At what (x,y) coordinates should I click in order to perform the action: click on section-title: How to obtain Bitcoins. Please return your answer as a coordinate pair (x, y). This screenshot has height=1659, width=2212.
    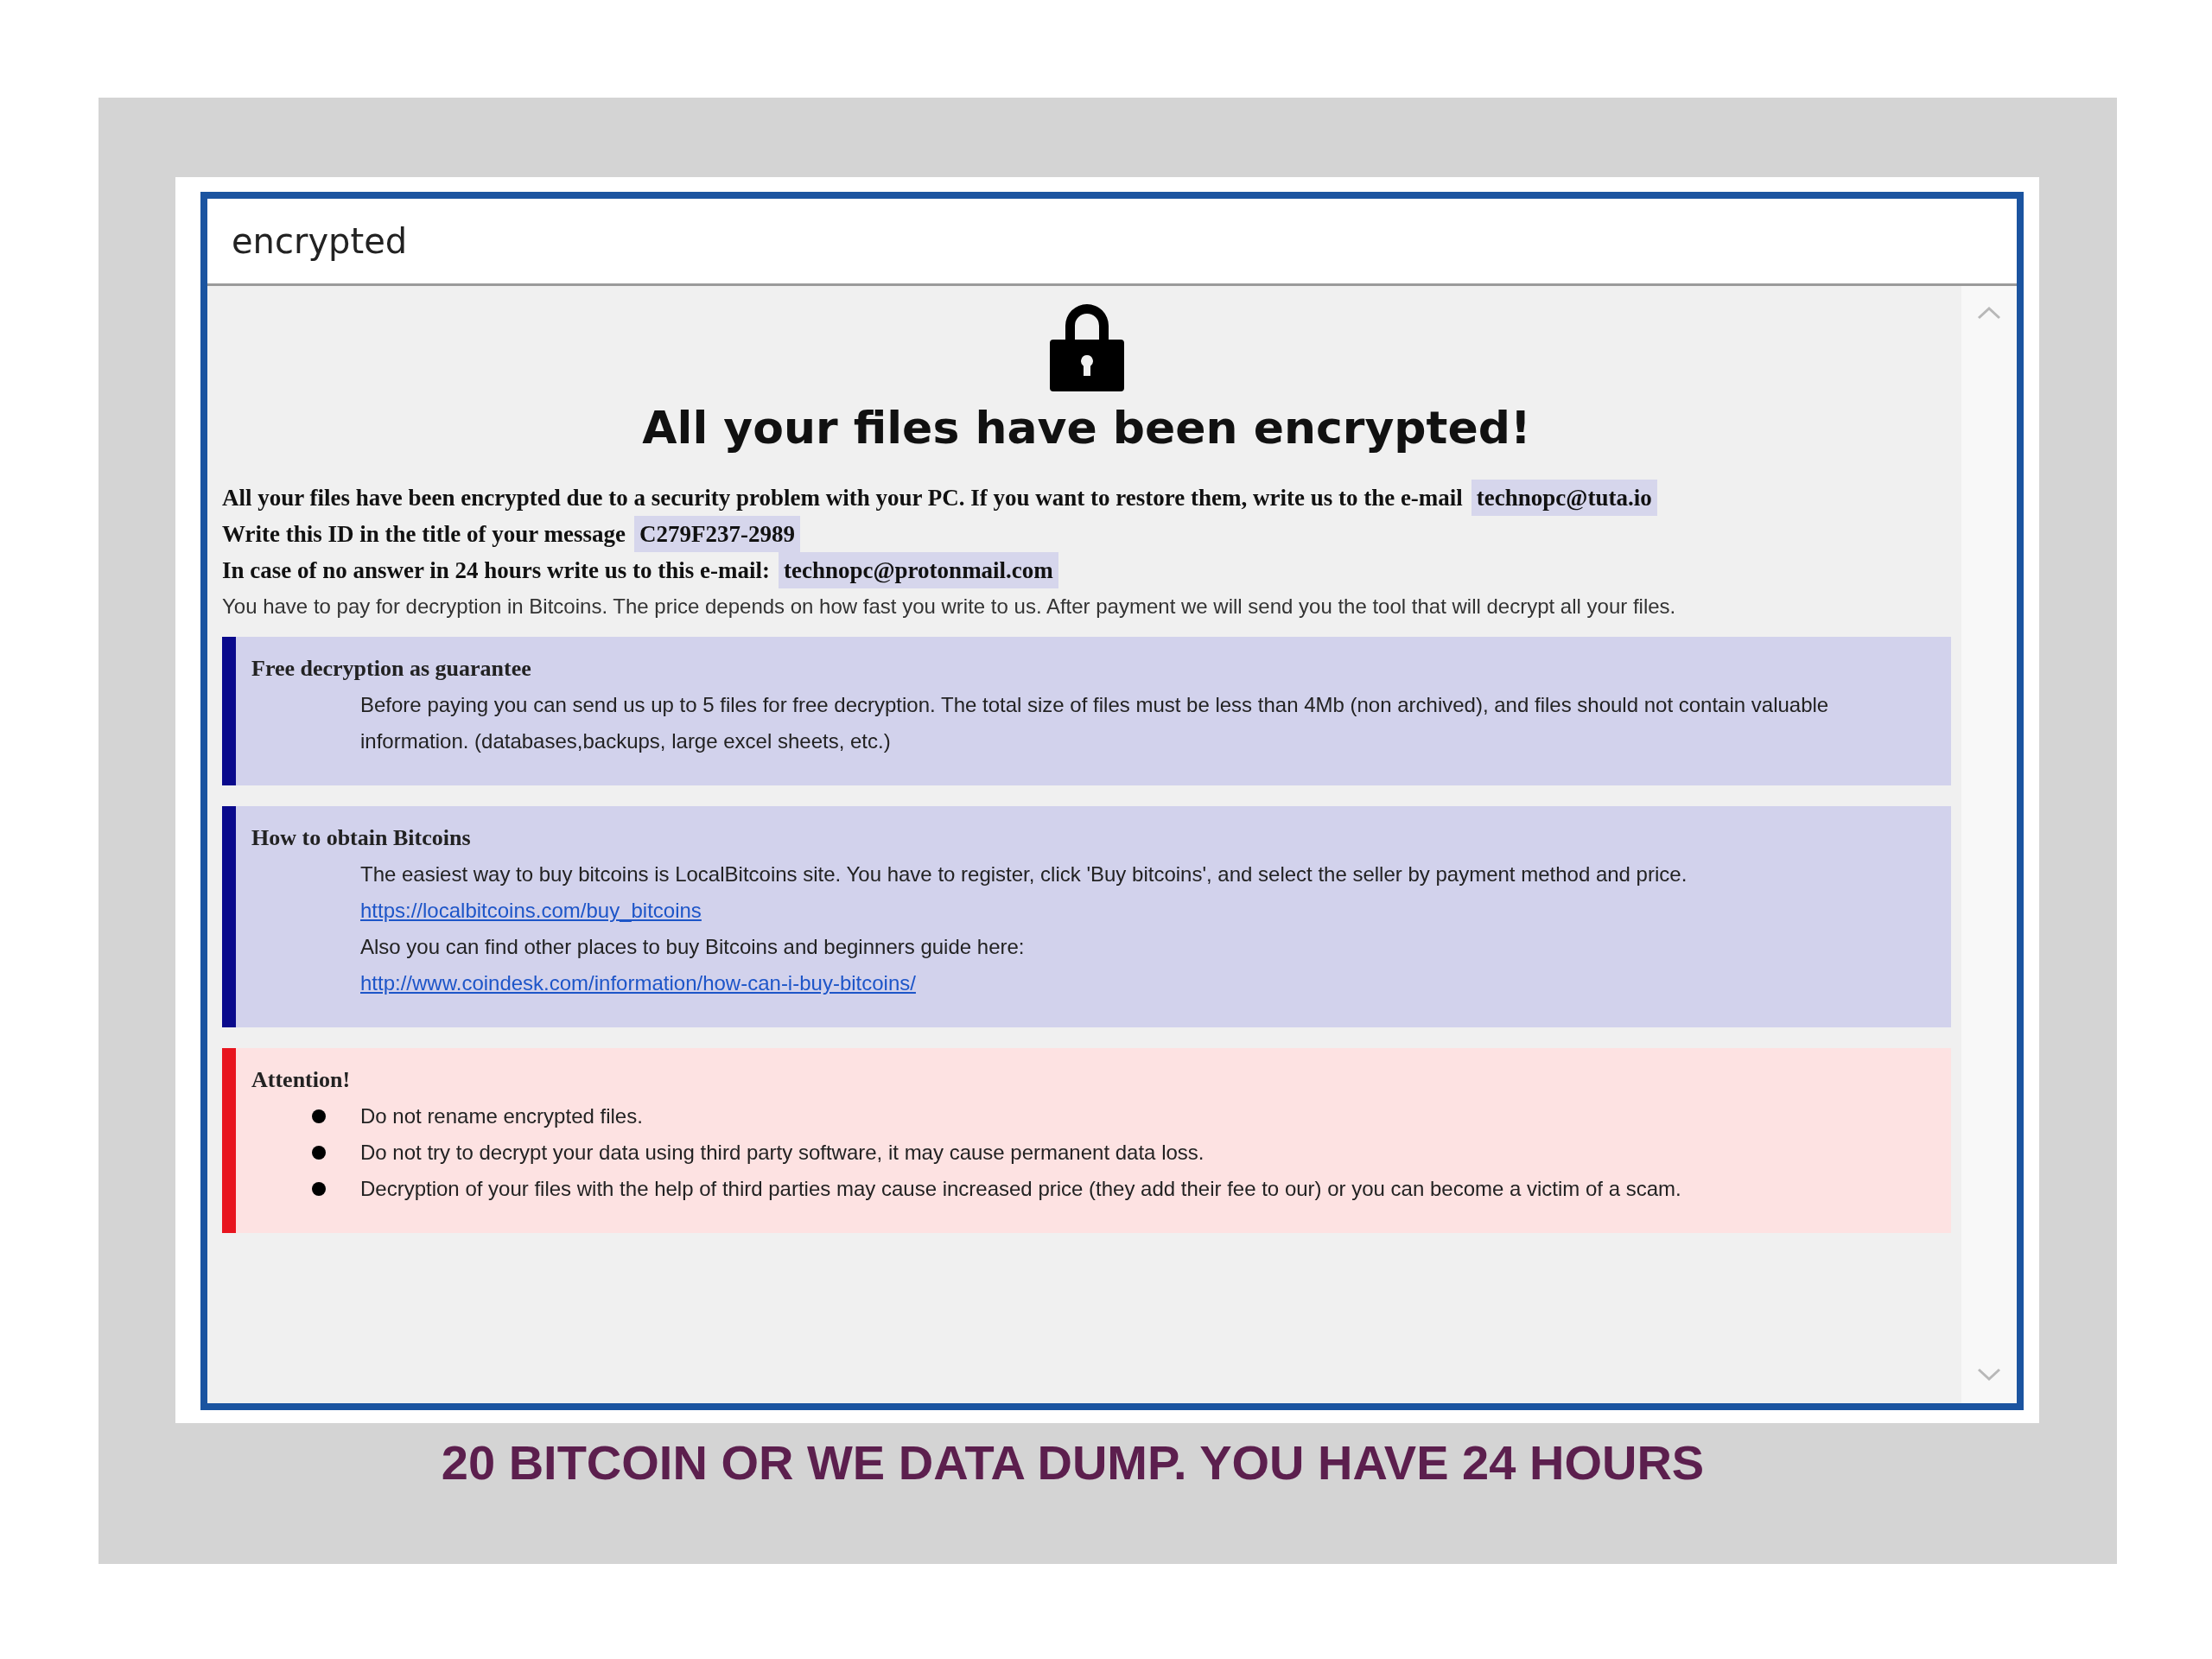
    Looking at the image, I should click on (361, 838).